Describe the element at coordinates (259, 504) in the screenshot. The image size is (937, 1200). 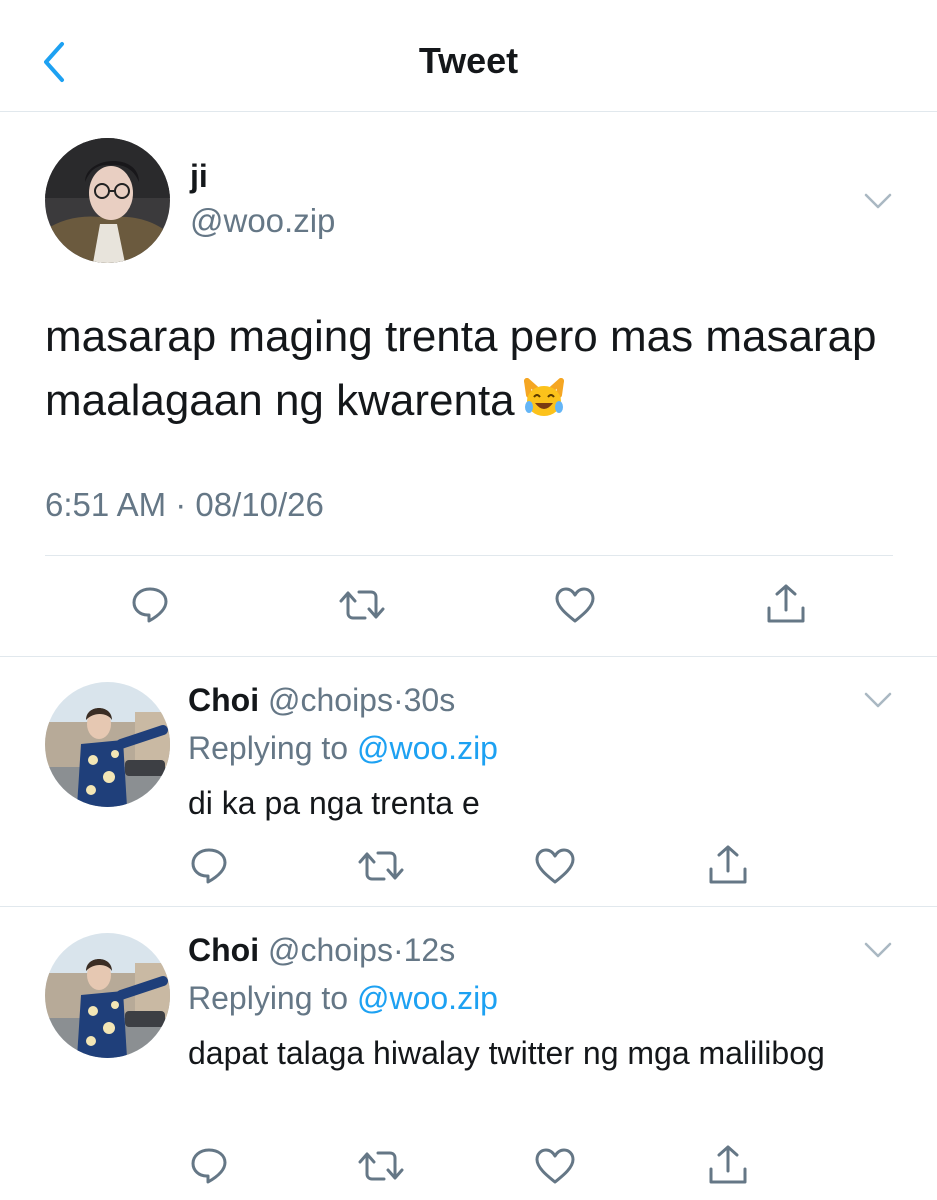
I see `tweet-date: 08/10/26` at that location.